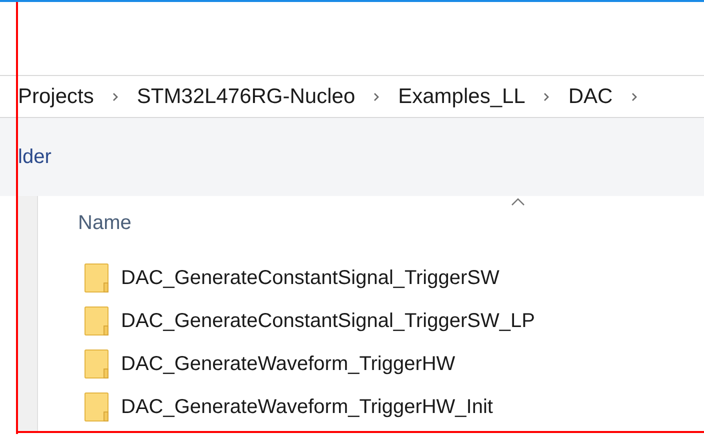  What do you see at coordinates (35, 157) in the screenshot?
I see `toolbar-label: lder` at bounding box center [35, 157].